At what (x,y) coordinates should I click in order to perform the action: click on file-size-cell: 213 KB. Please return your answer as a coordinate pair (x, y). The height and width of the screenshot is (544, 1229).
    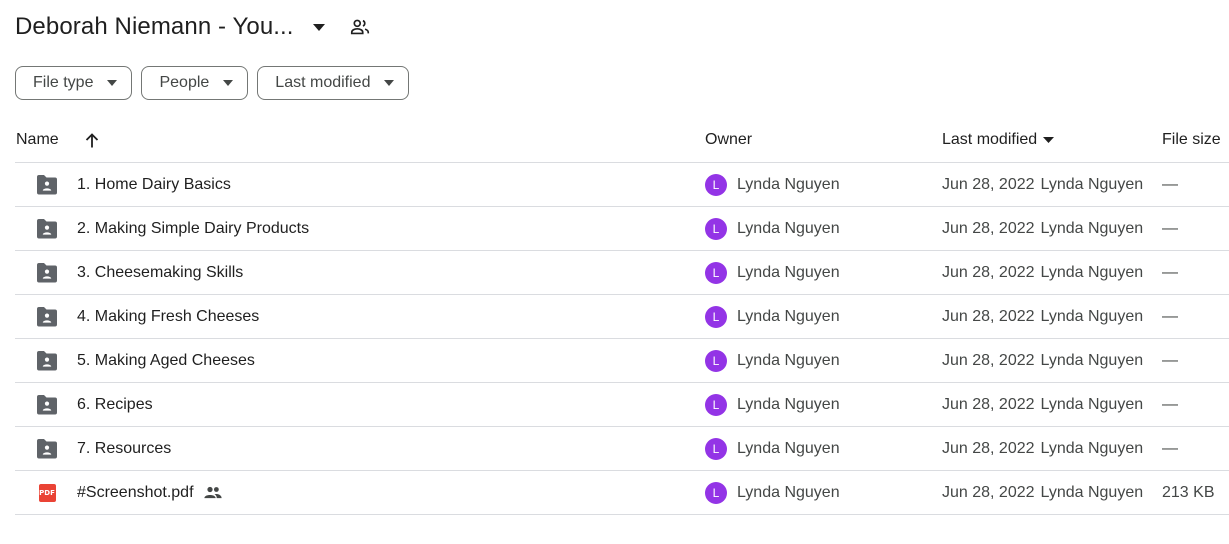
    Looking at the image, I should click on (1188, 492).